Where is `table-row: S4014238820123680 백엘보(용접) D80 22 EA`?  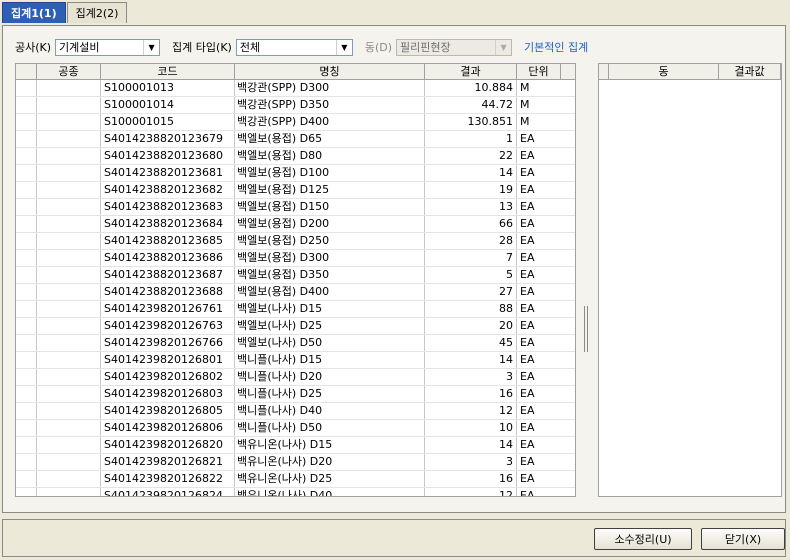
table-row: S4014238820123680 백엘보(용접) D80 22 EA is located at coordinates (295, 156).